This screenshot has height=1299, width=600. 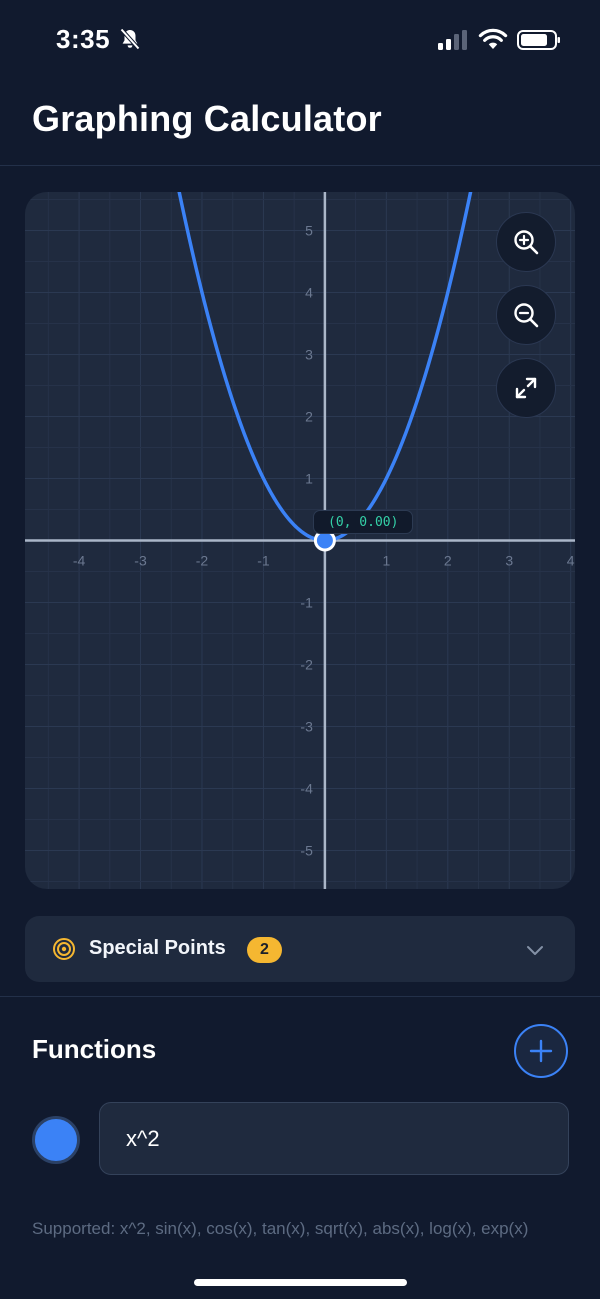 I want to click on status-time: 3:35, so click(x=83, y=39).